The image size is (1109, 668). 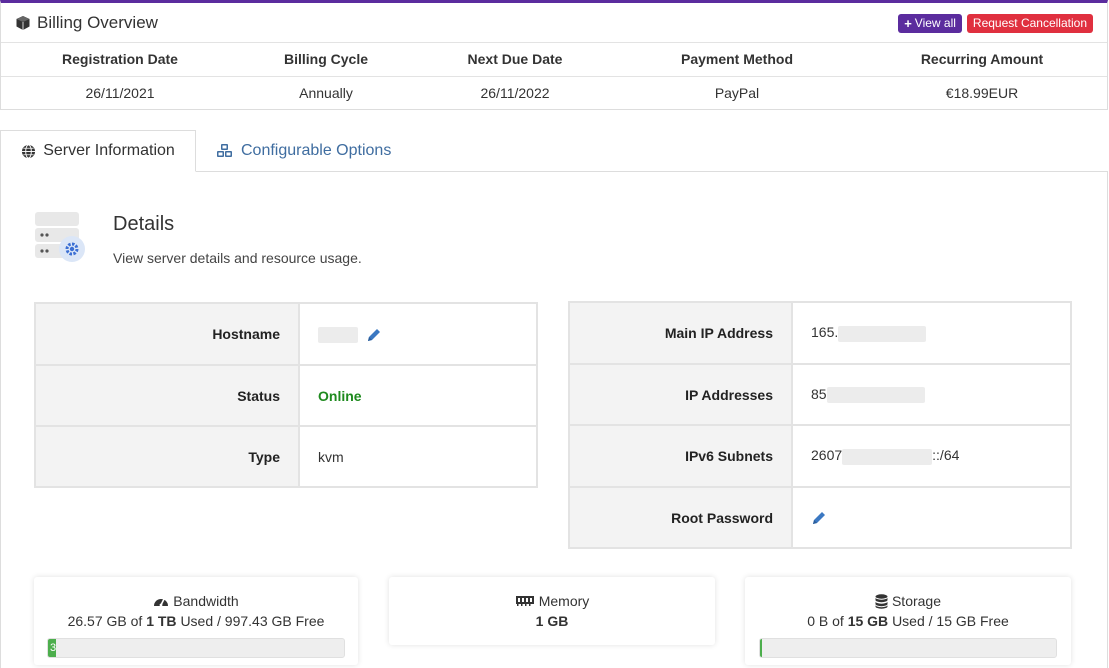 I want to click on hostname-value, so click(x=418, y=334).